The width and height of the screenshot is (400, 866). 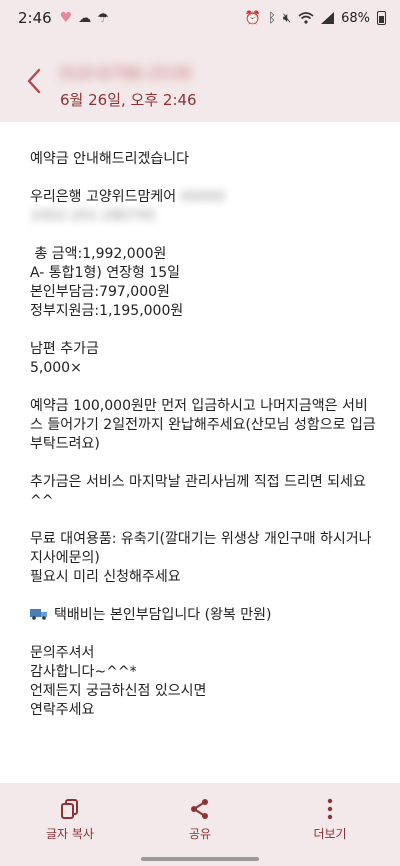 I want to click on message-line: 택배비는 본인부담입니다 (왕복 만원), so click(x=205, y=615).